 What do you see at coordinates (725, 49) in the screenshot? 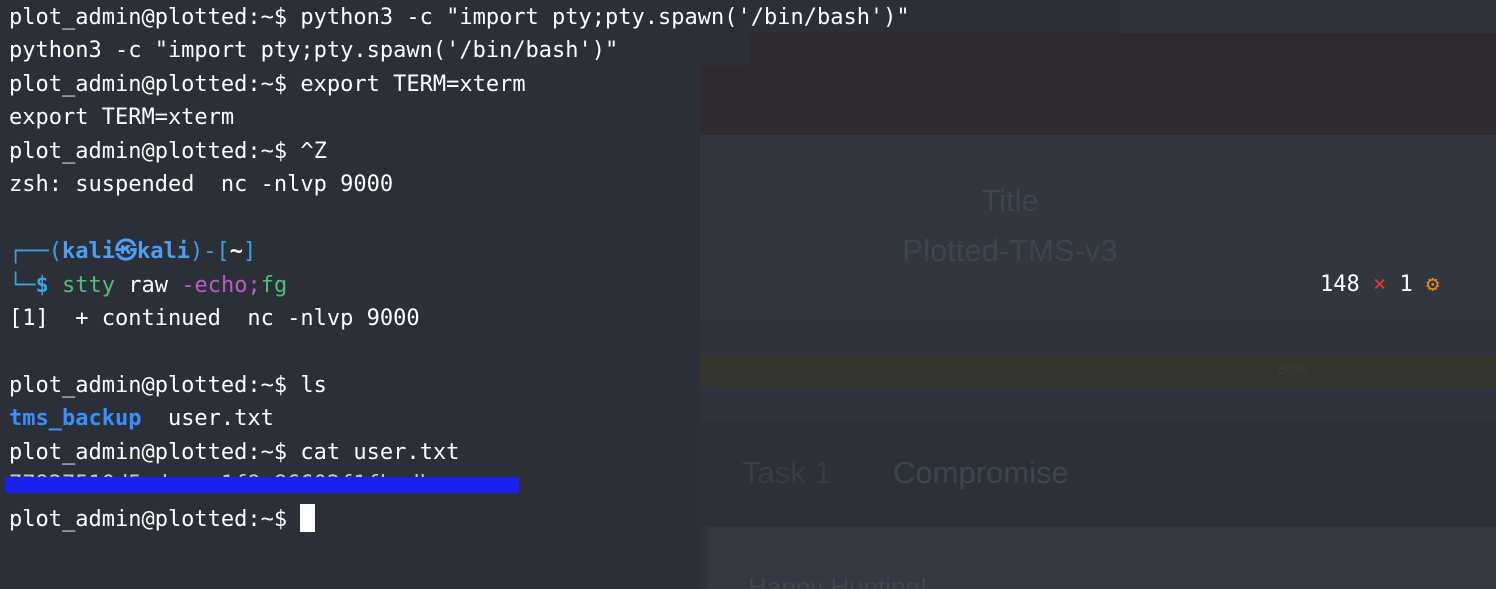
I see `terminal-background-line2` at bounding box center [725, 49].